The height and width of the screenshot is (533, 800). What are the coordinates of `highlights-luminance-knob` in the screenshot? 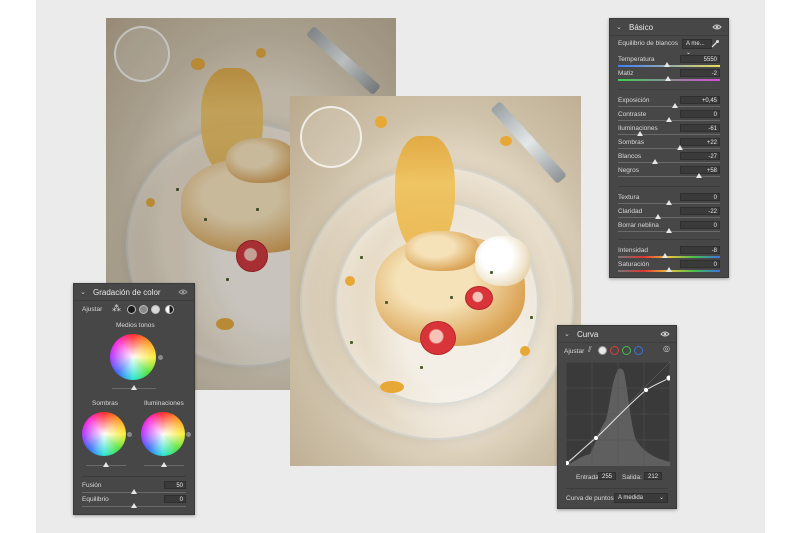 It's located at (188, 434).